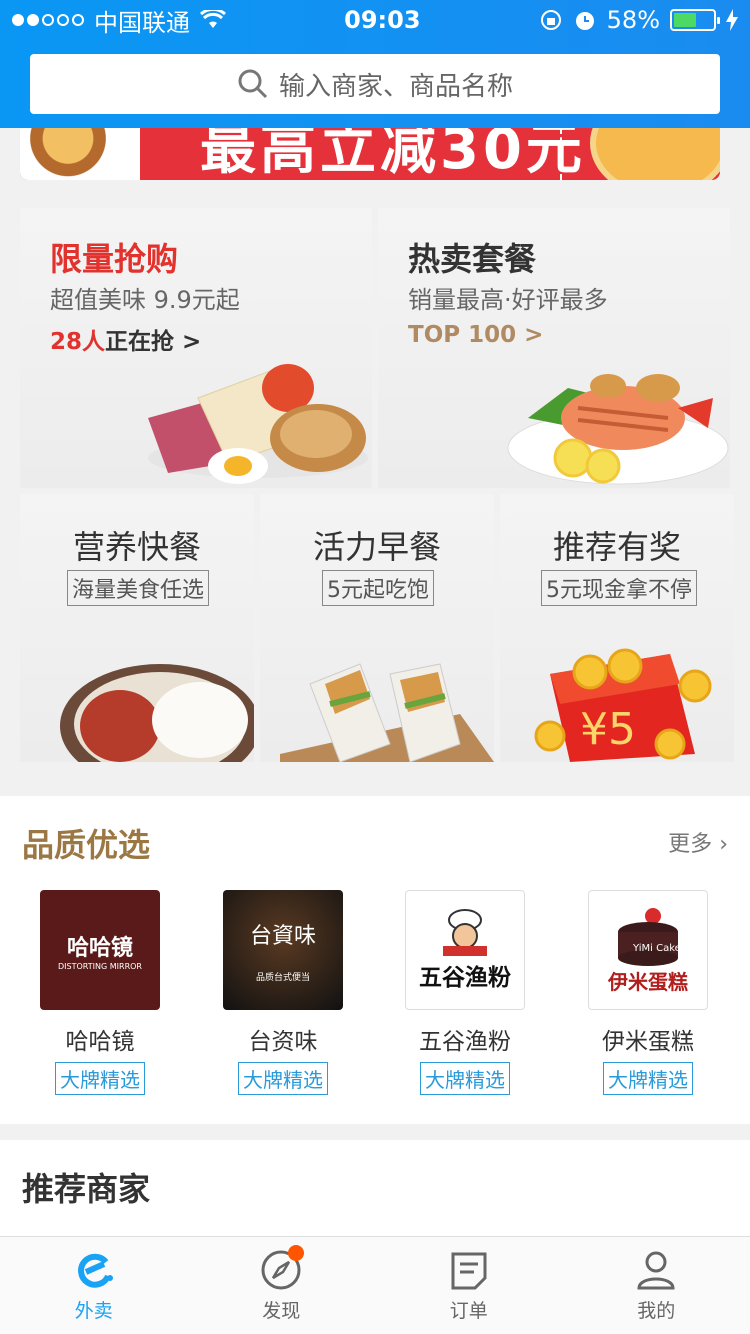 The width and height of the screenshot is (750, 1334). Describe the element at coordinates (137, 628) in the screenshot. I see `promo-fast-food: 营养快餐 海量美食任选` at that location.